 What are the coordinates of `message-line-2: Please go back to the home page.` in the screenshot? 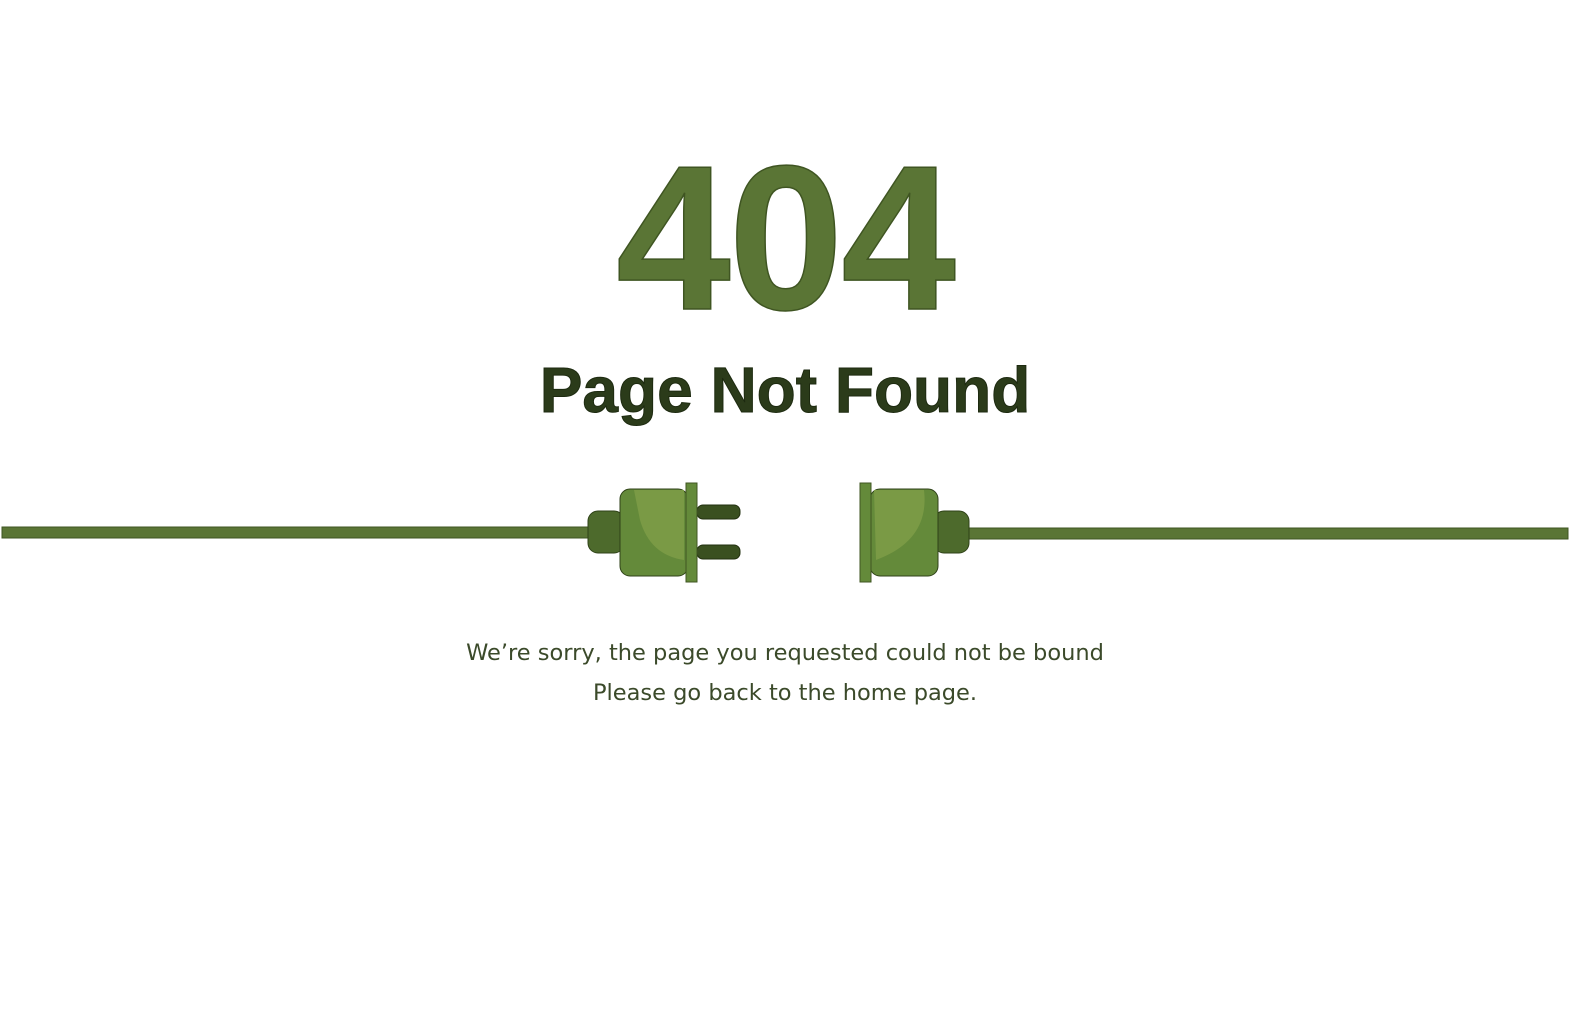 It's located at (785, 693).